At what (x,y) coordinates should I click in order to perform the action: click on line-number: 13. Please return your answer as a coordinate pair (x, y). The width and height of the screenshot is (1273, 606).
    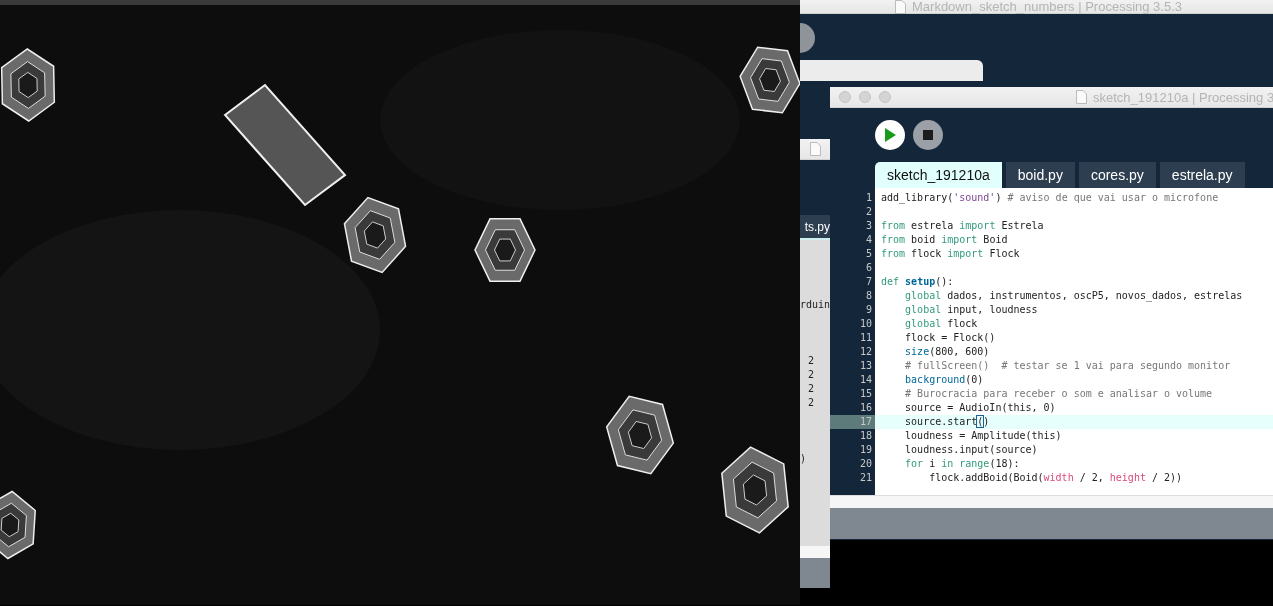
    Looking at the image, I should click on (865, 366).